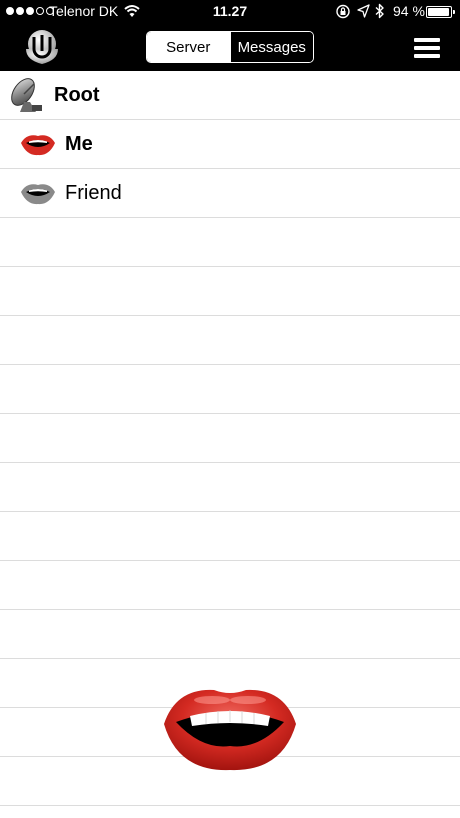 This screenshot has height=818, width=460. I want to click on list-item-label: Friend, so click(93, 193).